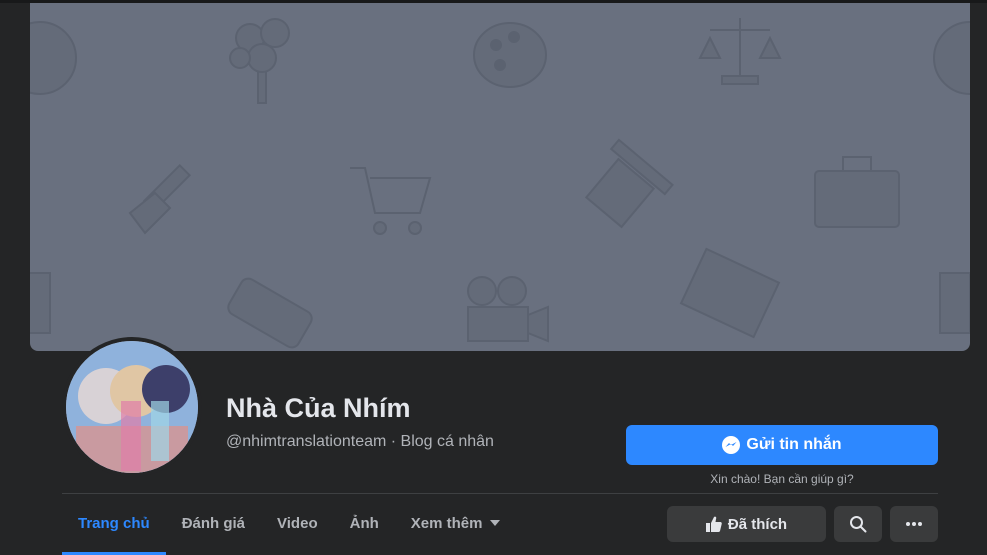 This screenshot has height=555, width=987. I want to click on music-icon, so click(40, 303).